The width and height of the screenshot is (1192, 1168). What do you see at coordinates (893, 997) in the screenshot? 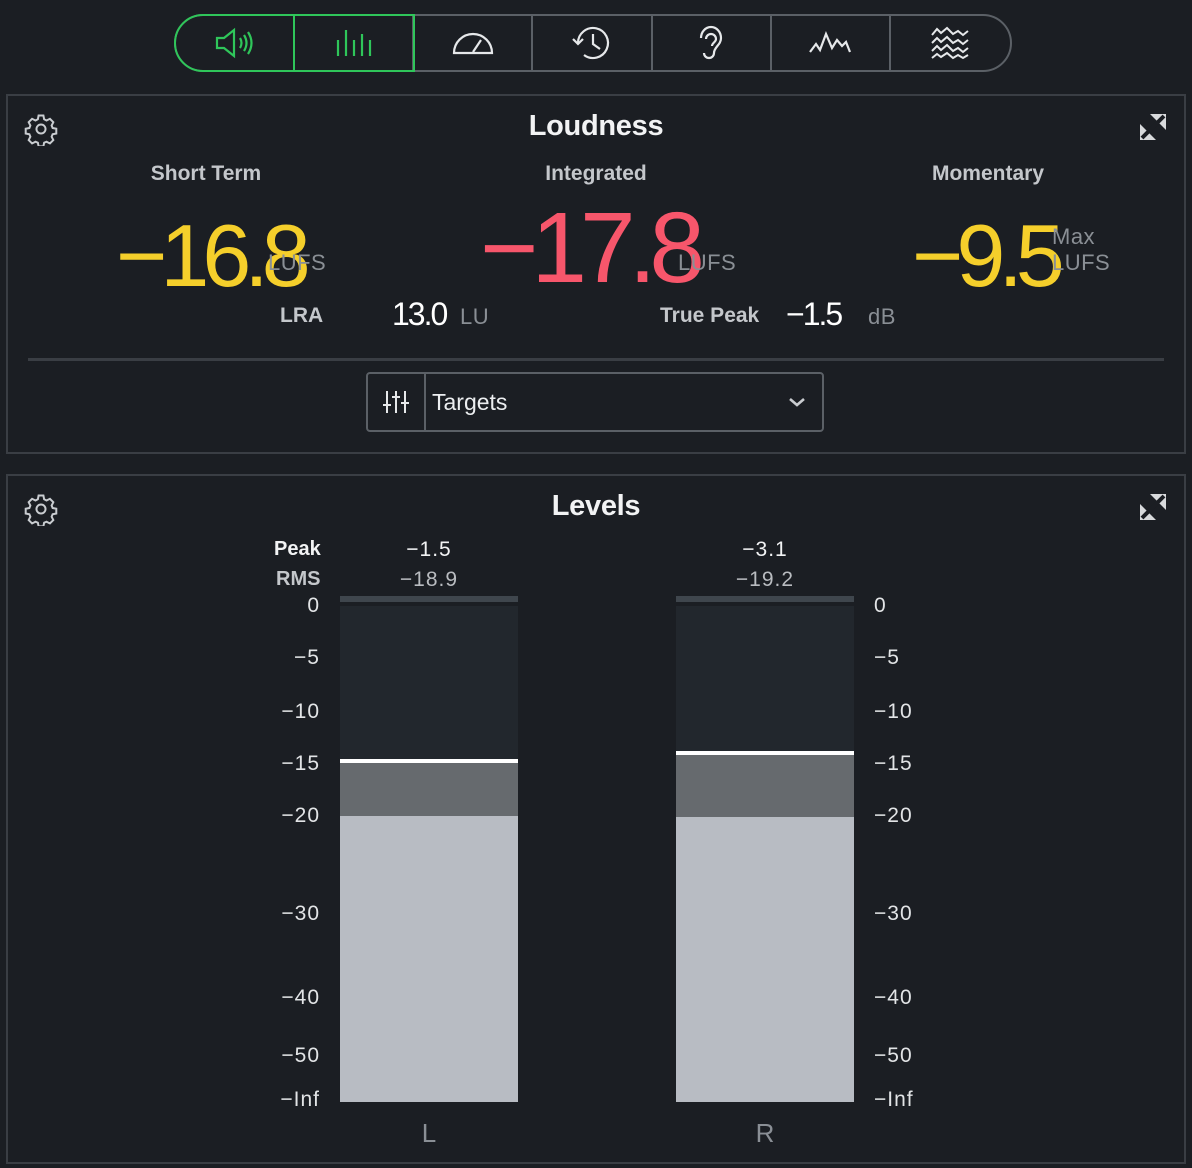
I see `scale-tick-right: −40` at bounding box center [893, 997].